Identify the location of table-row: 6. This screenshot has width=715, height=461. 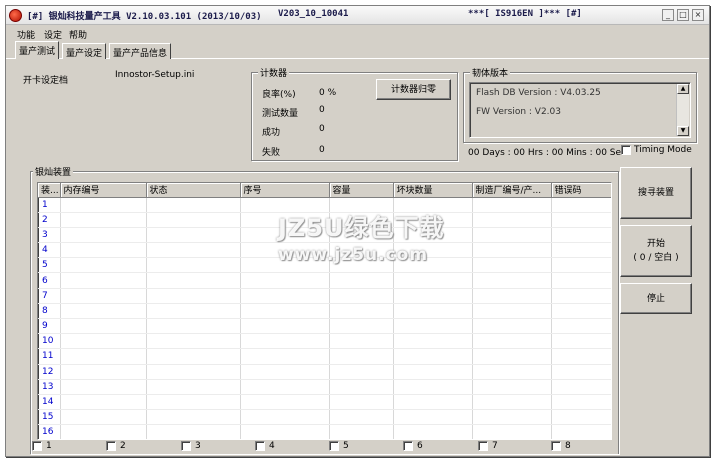
(324, 280).